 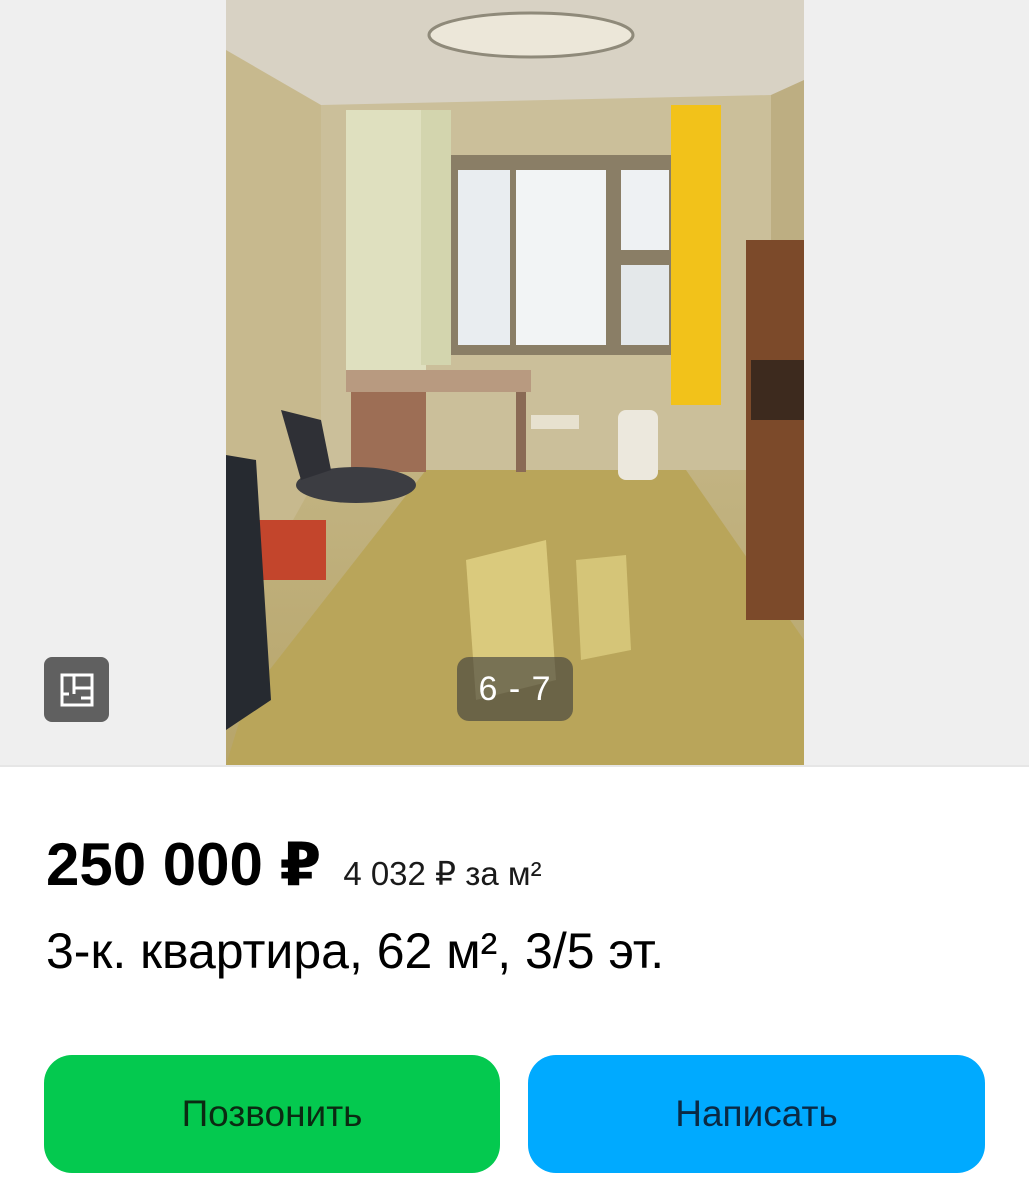 I want to click on floorplan-button, so click(x=76, y=689).